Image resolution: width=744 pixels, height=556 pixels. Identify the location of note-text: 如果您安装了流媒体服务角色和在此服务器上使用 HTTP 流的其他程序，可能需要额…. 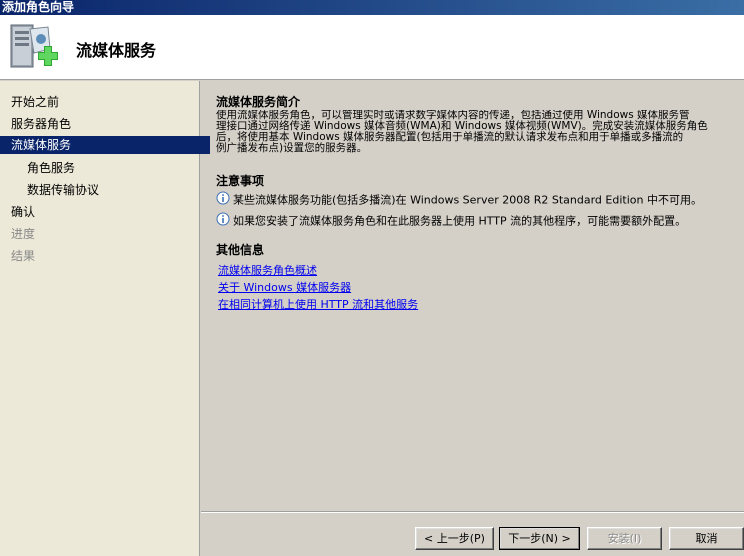
(460, 221).